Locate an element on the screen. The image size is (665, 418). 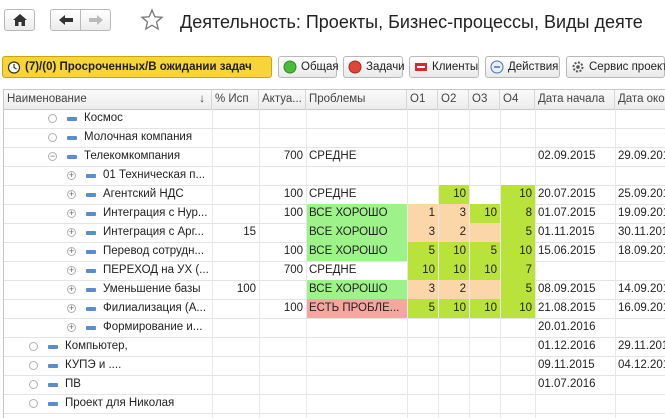
home-icon is located at coordinates (19, 20).